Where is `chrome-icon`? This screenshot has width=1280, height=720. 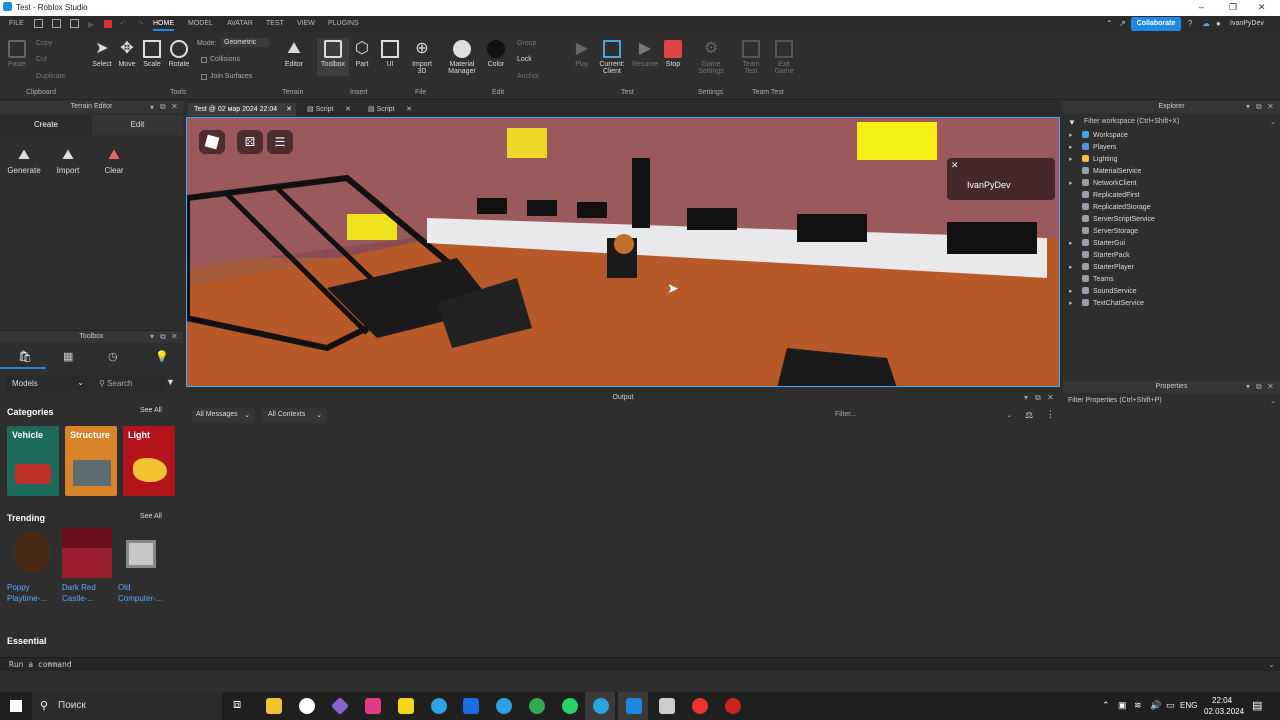 chrome-icon is located at coordinates (537, 706).